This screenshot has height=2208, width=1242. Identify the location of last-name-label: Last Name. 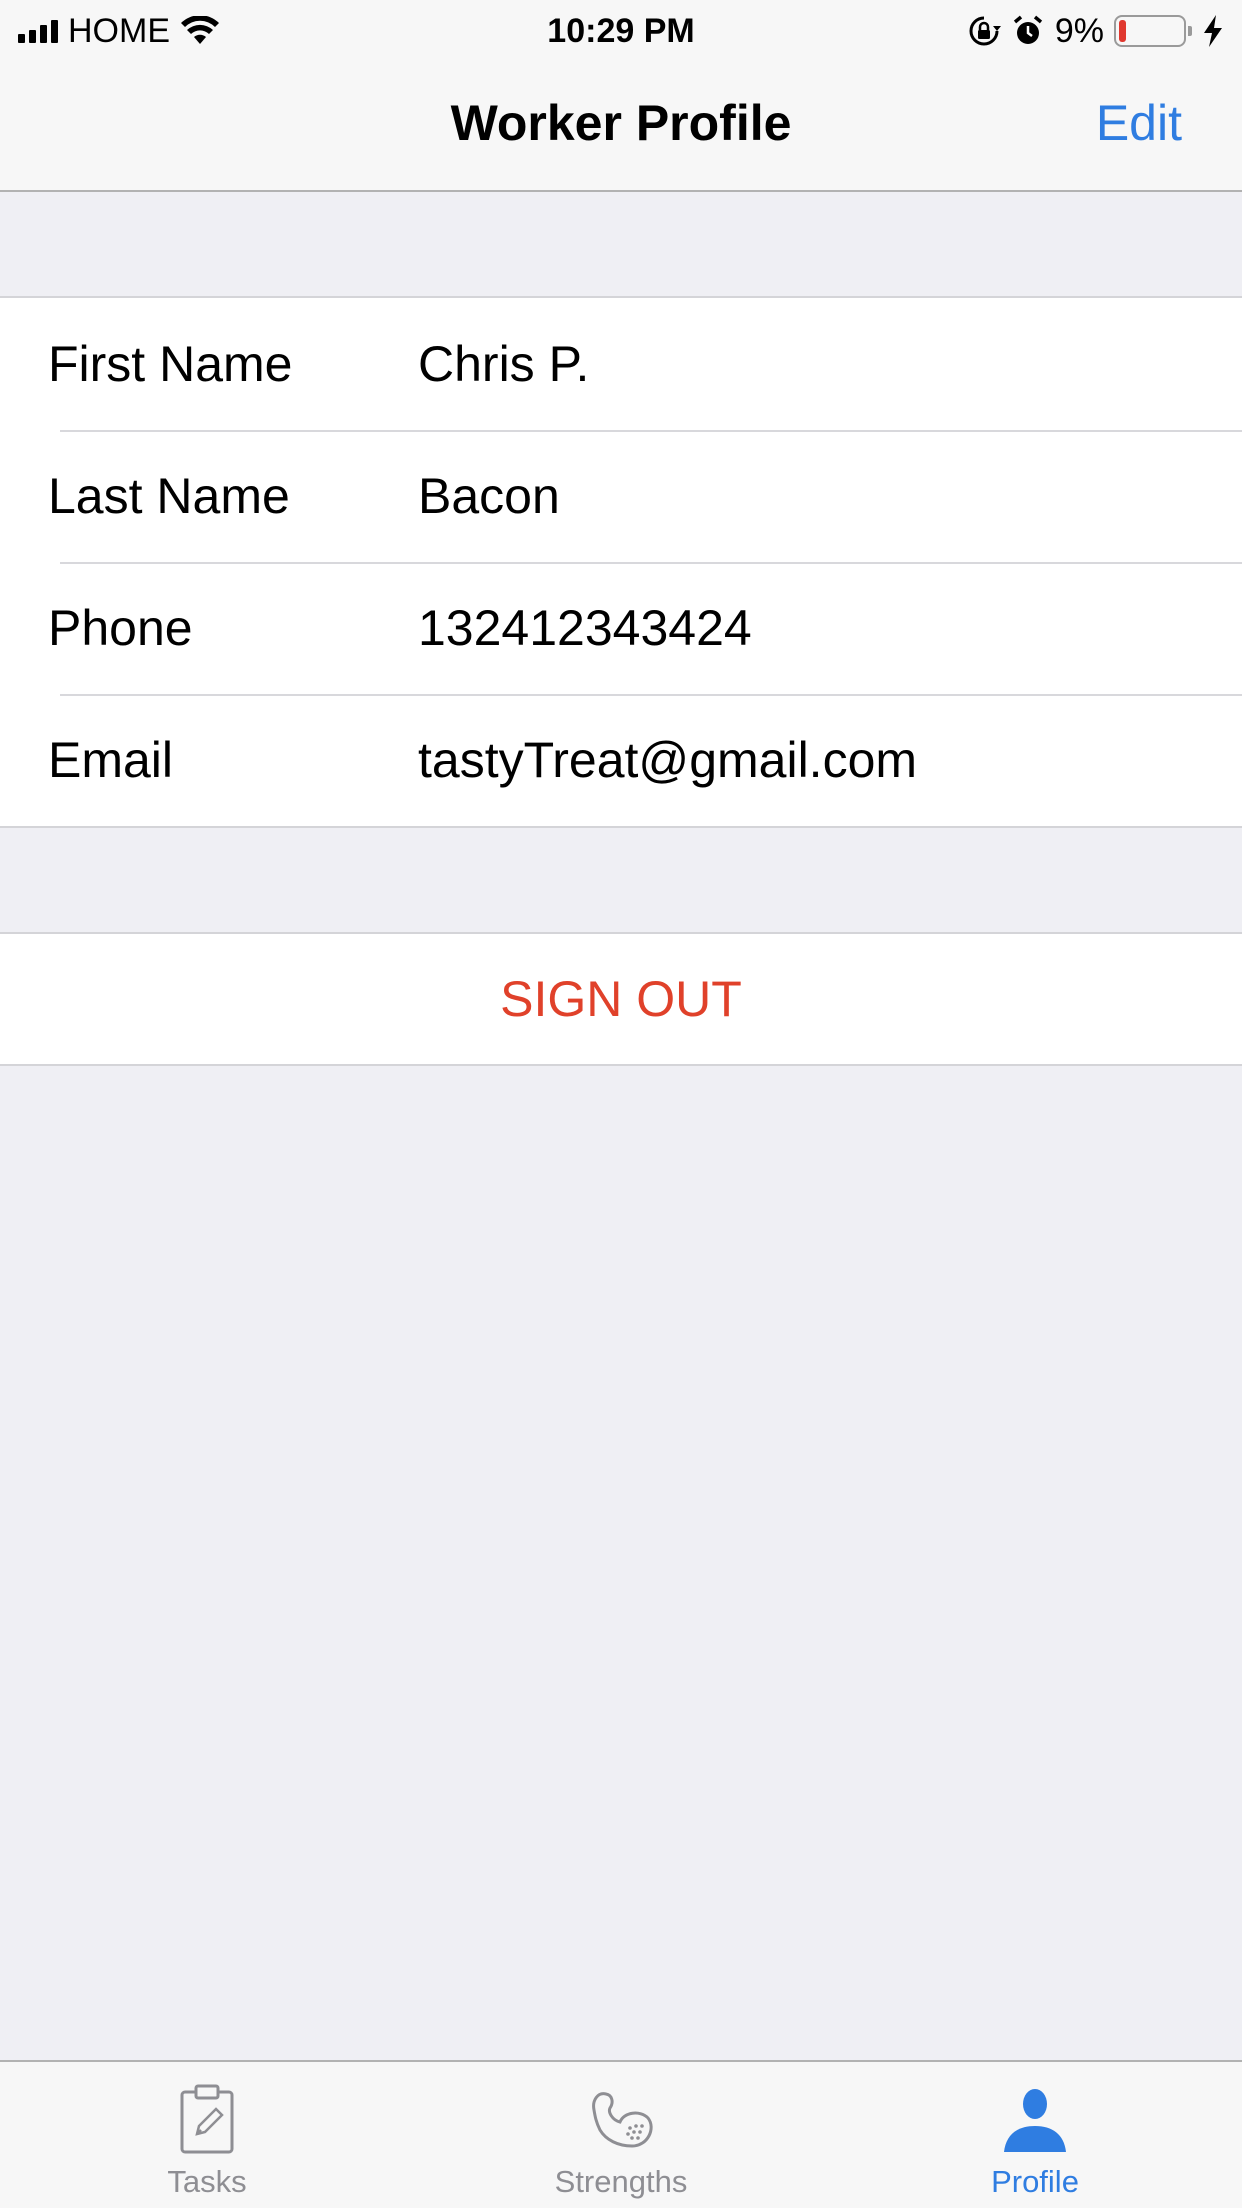
(169, 496).